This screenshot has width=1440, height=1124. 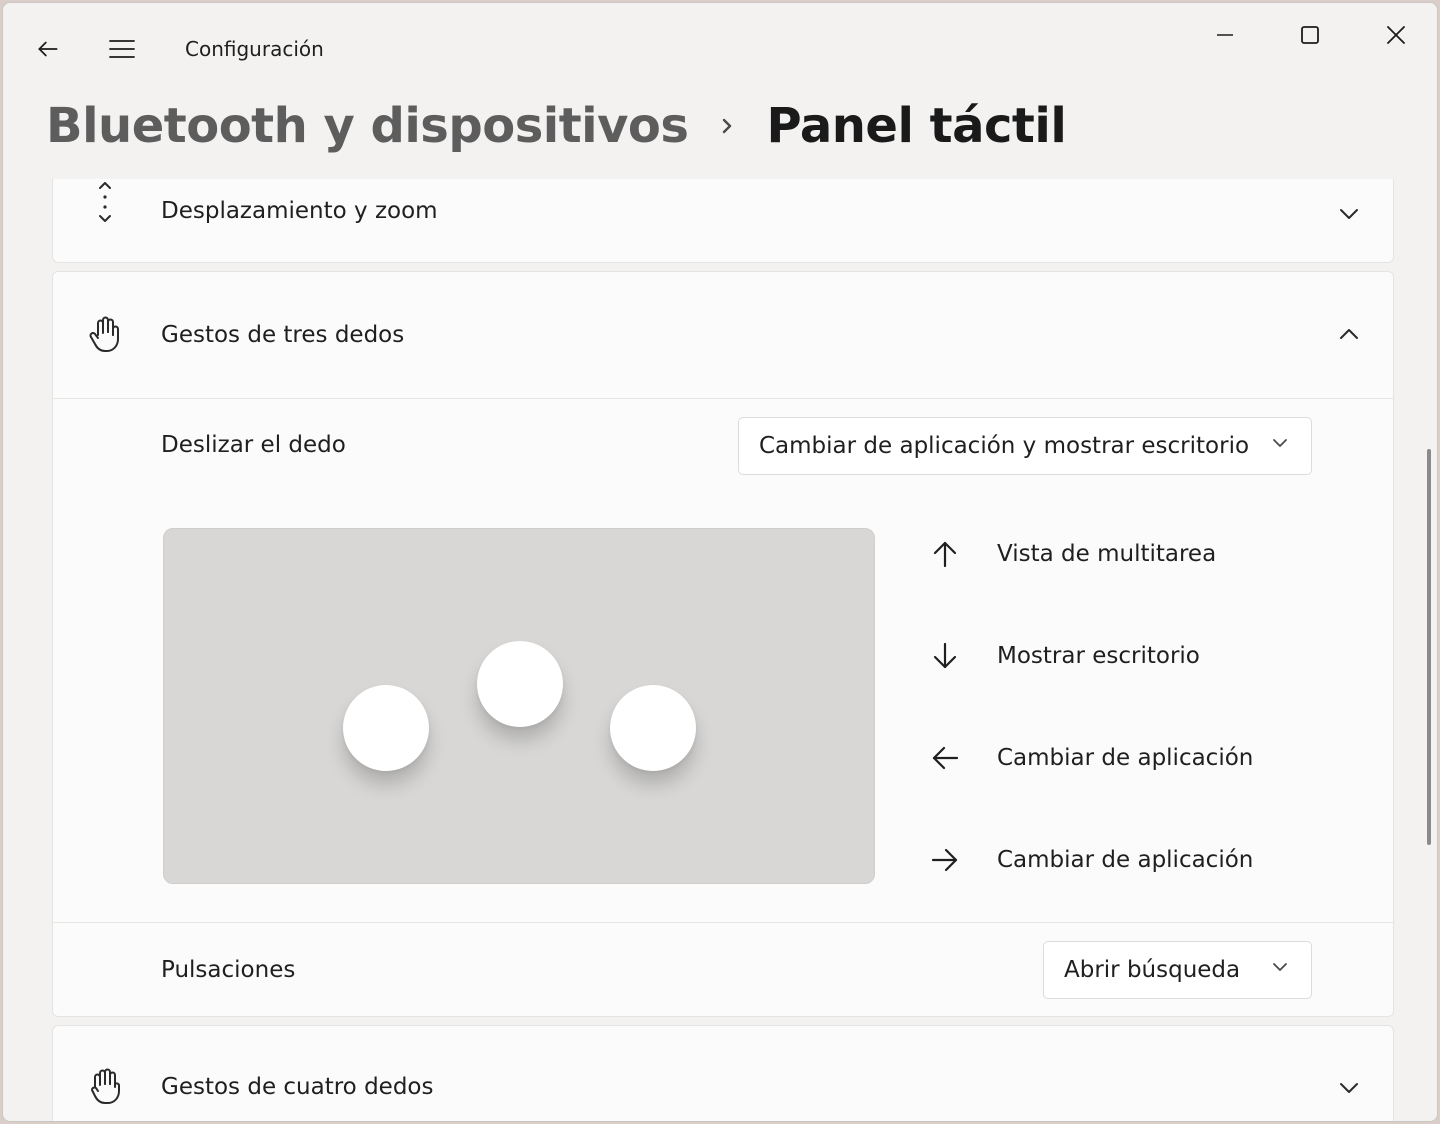 I want to click on gesture-item: Mostrar escritorio, so click(x=1143, y=656).